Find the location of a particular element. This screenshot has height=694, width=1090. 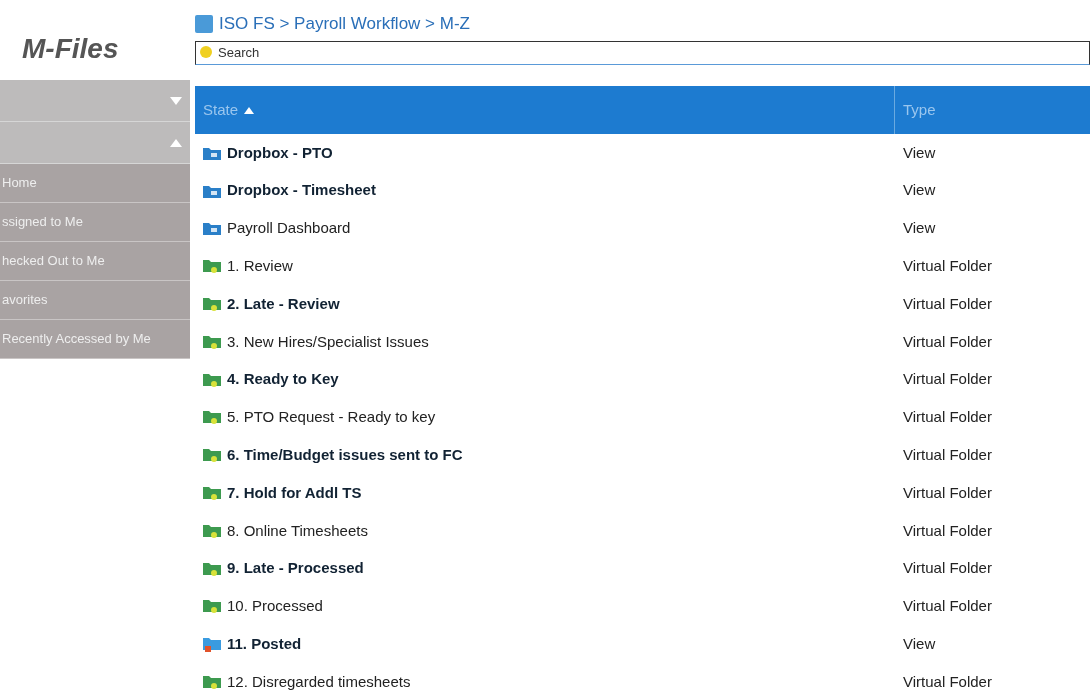

folder-name: 12. Disregarded timesheets is located at coordinates (319, 682).